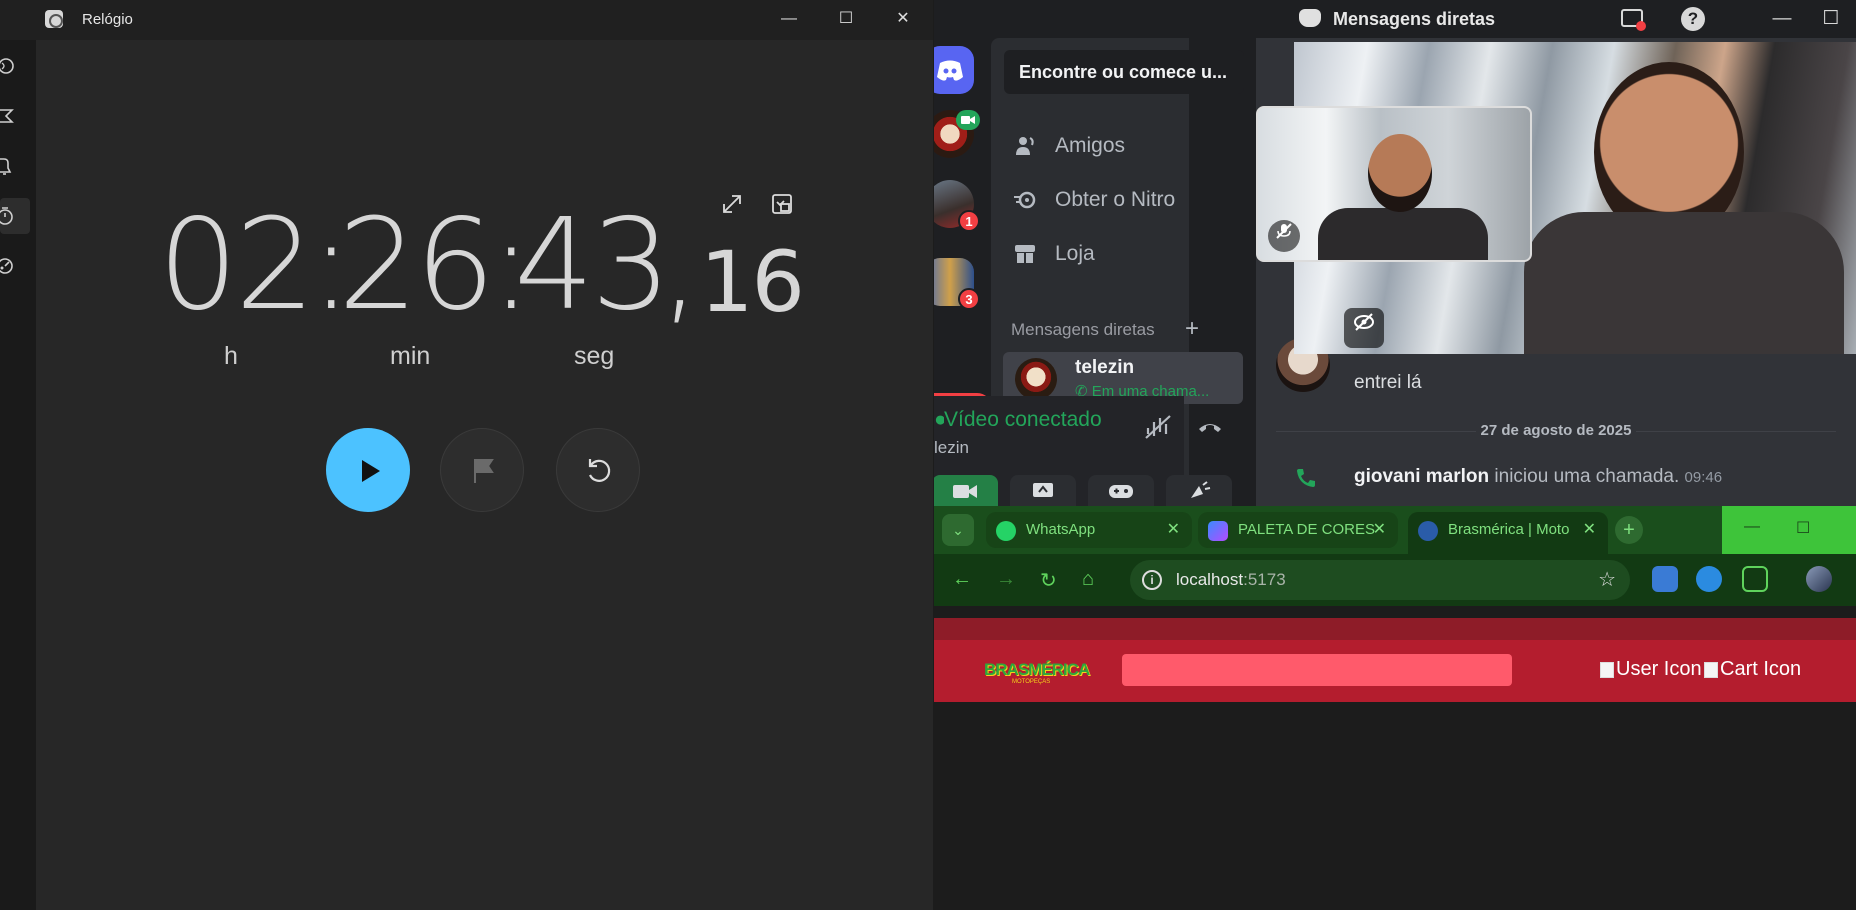 The width and height of the screenshot is (1856, 910). I want to click on tab-whatsapp: WhatsApp ✕, so click(1089, 530).